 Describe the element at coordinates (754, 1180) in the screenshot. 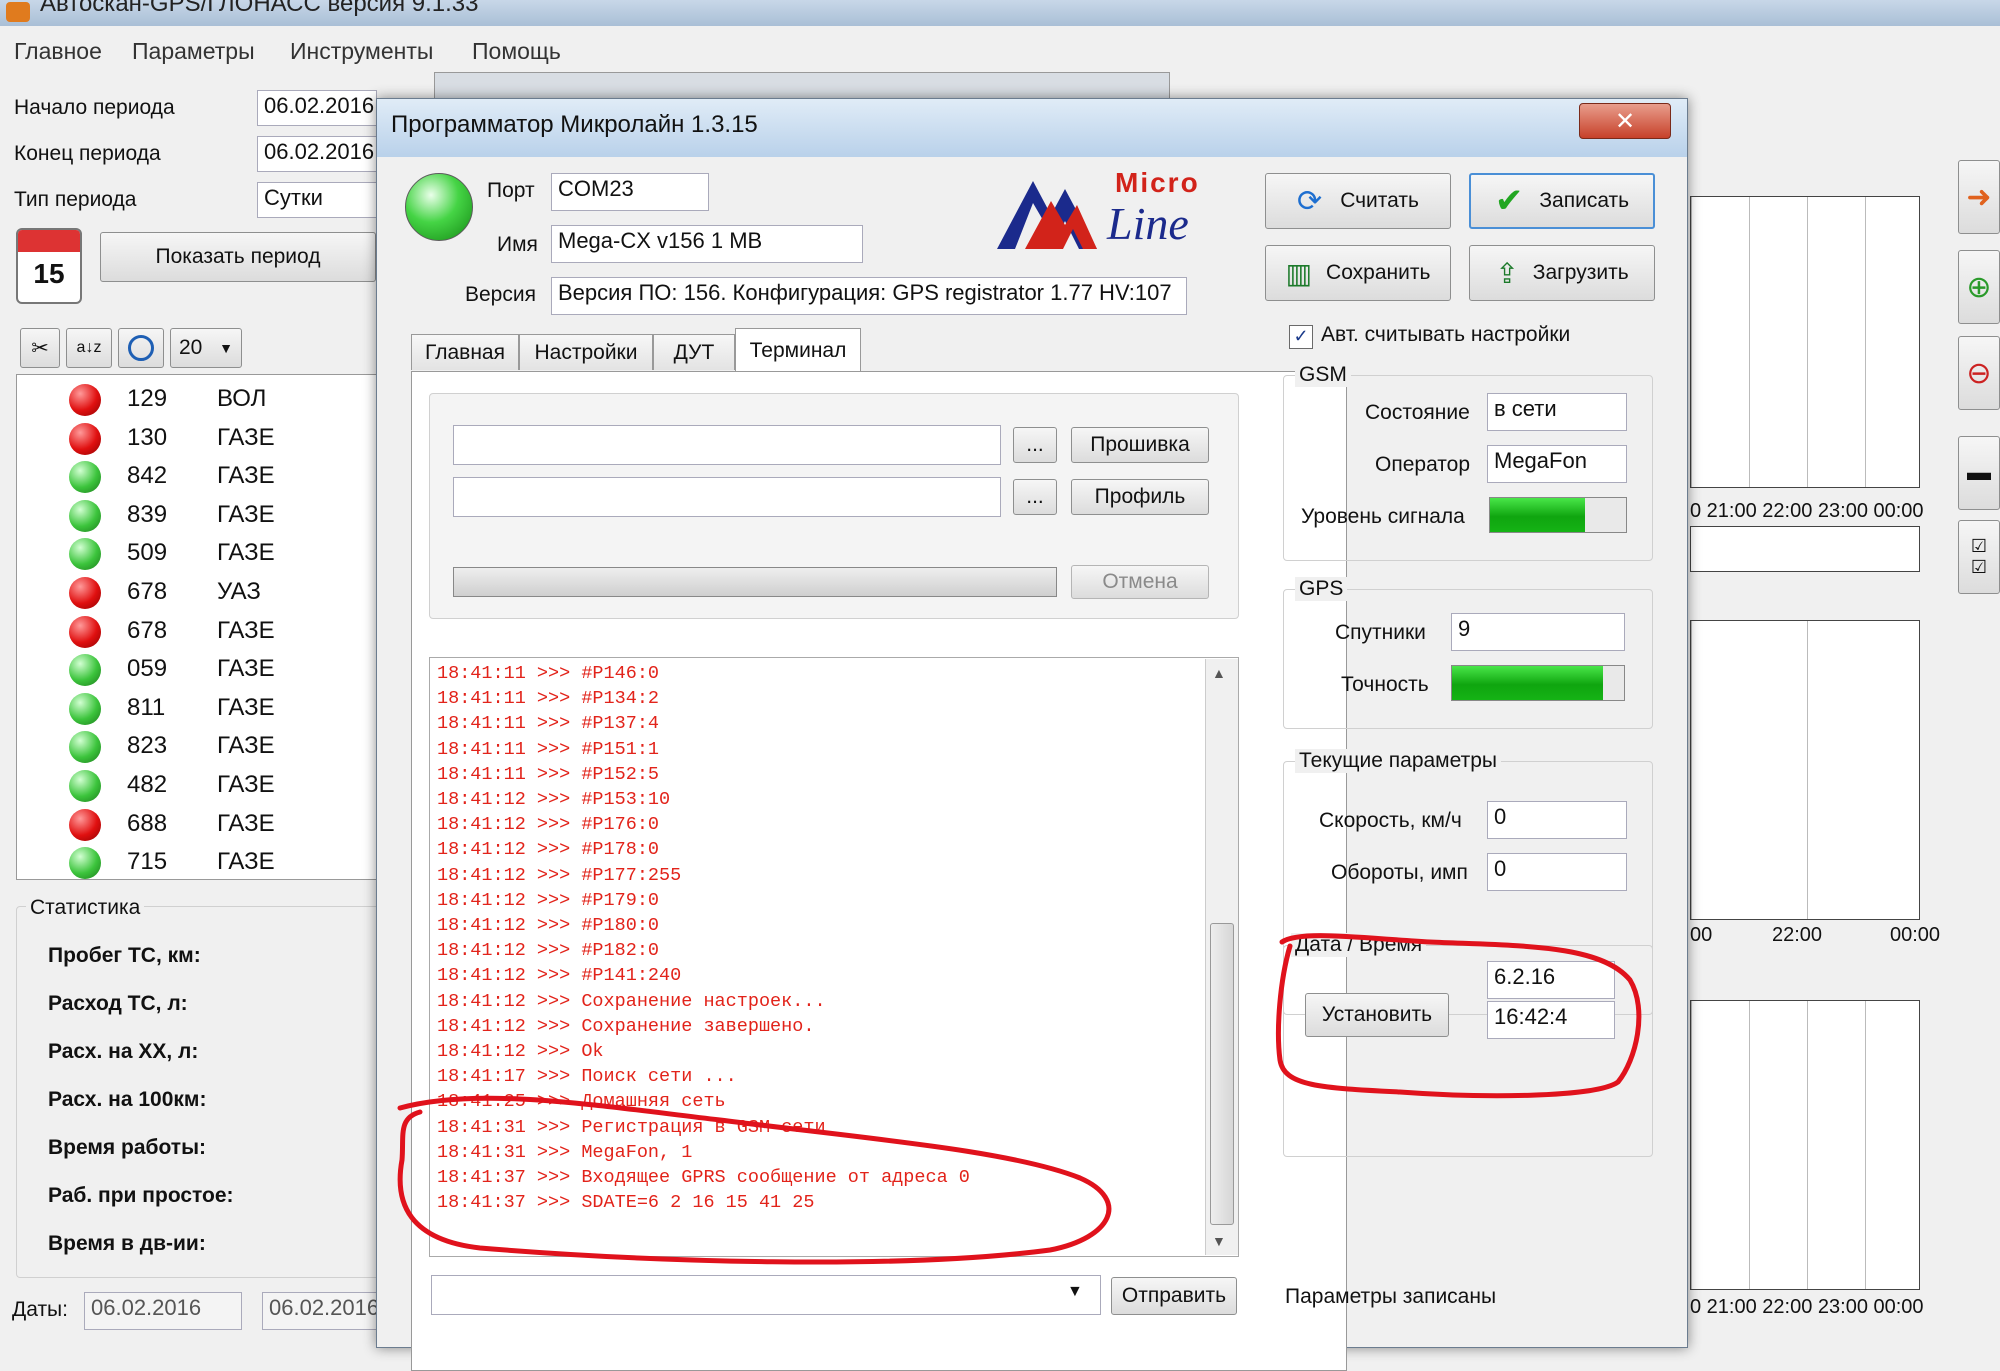

I see `annotation-circle-log` at that location.